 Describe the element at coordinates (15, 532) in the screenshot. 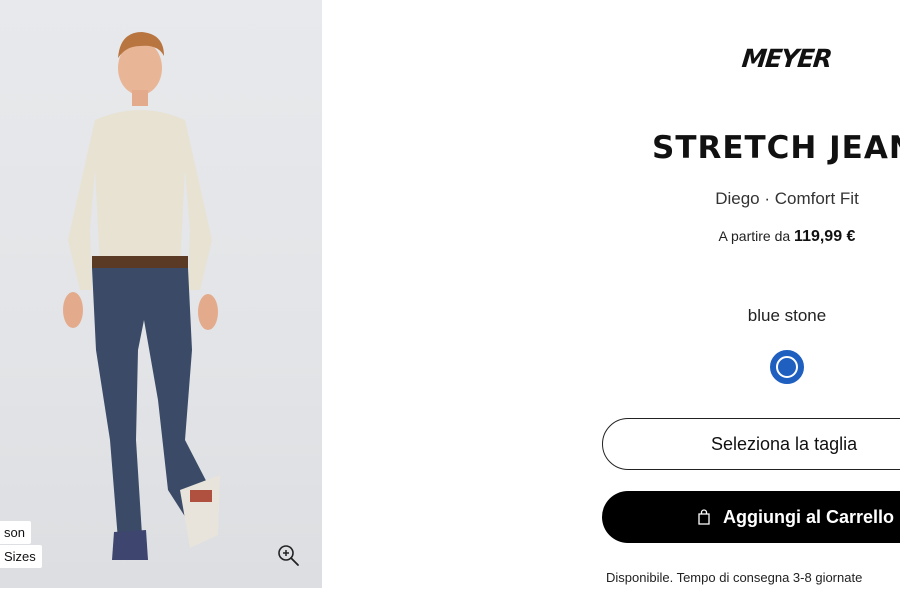

I see `season-badge: son` at that location.